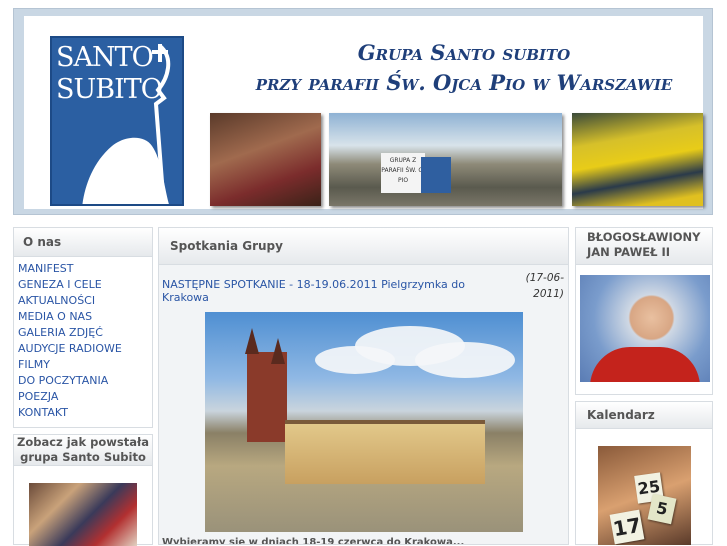 Image resolution: width=727 pixels, height=546 pixels. I want to click on menu-item-filmy: FILMY, so click(85, 365).